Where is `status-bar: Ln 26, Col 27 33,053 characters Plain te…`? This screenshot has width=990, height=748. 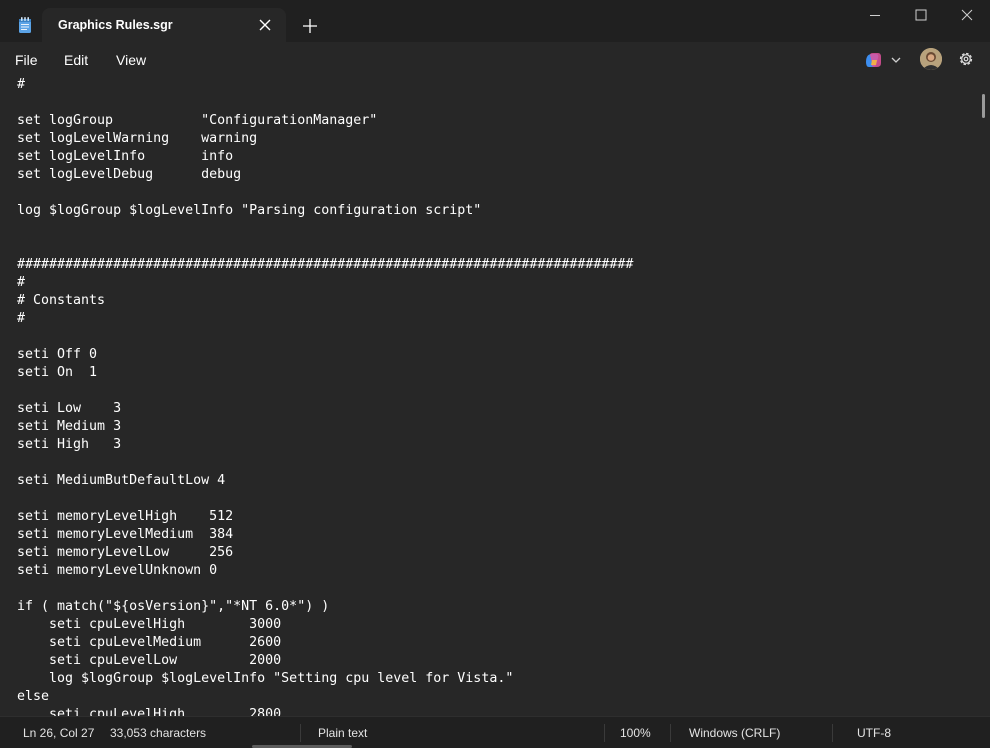 status-bar: Ln 26, Col 27 33,053 characters Plain te… is located at coordinates (495, 732).